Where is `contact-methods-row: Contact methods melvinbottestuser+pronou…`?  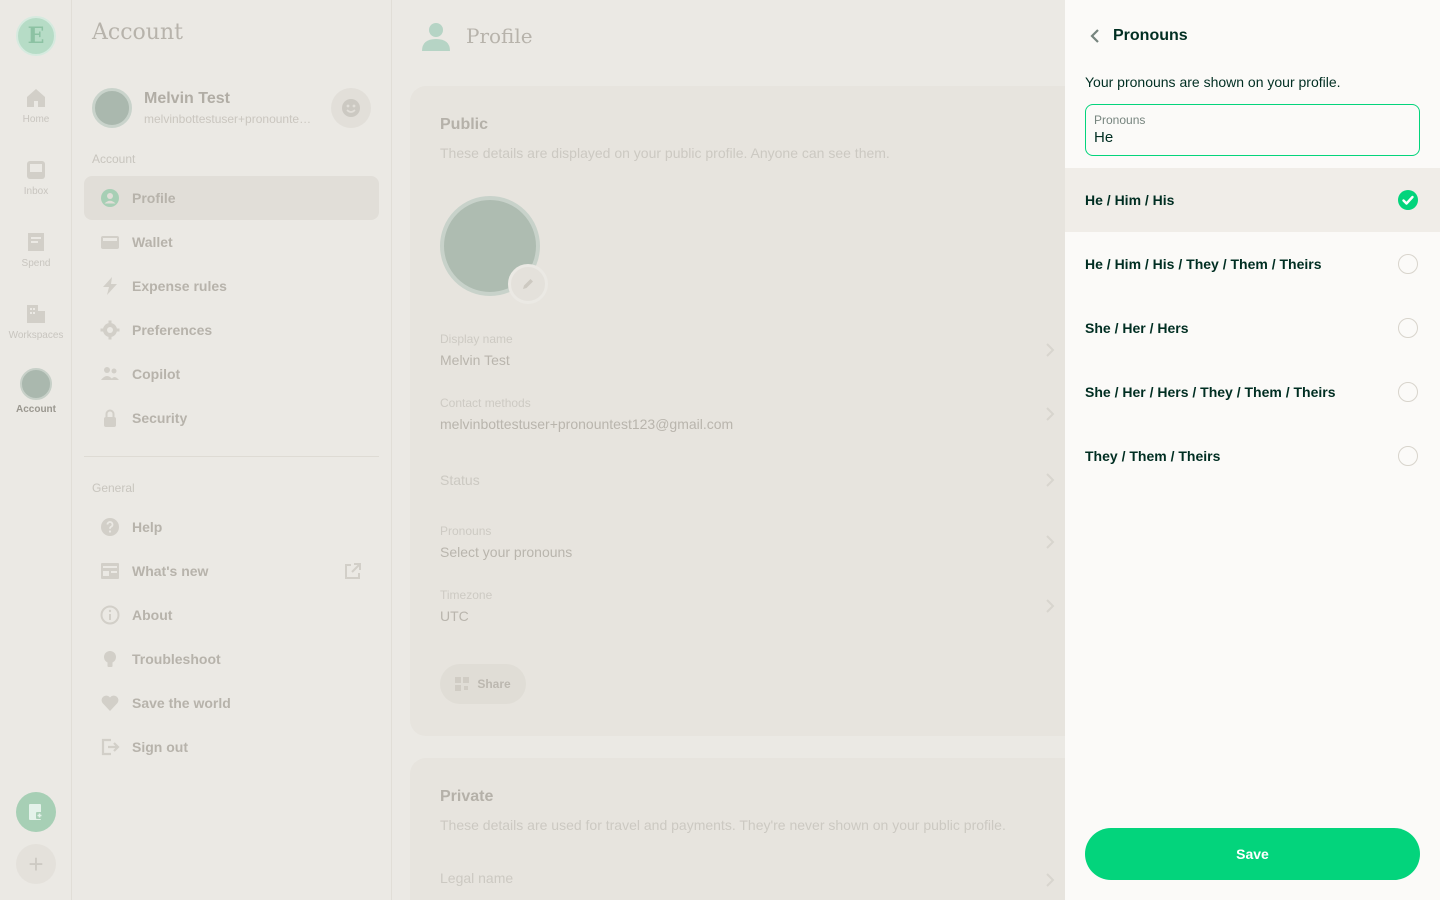
contact-methods-row: Contact methods melvinbottestuser+pronou… is located at coordinates (747, 414).